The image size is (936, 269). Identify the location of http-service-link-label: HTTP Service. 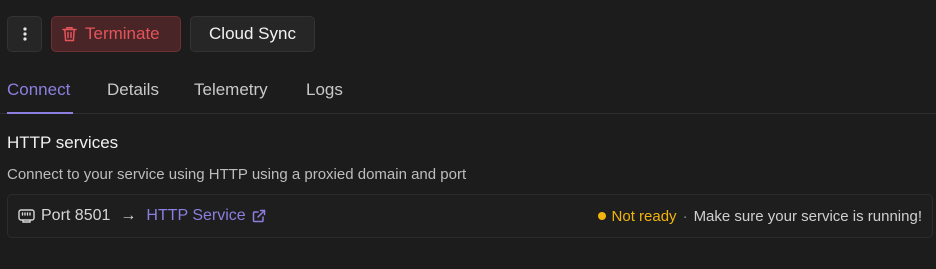
(196, 215).